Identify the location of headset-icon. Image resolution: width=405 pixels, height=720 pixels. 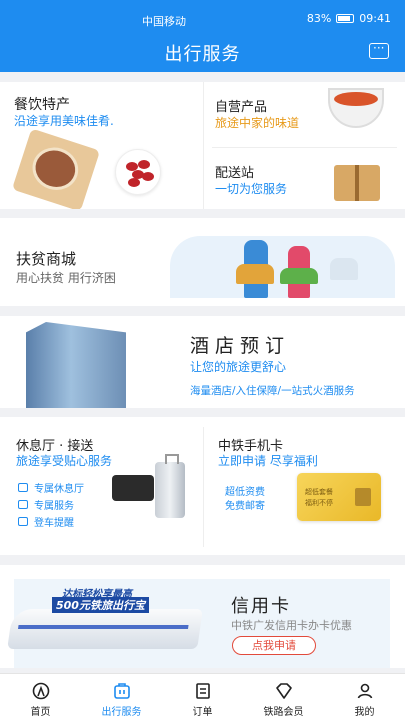
(23, 487).